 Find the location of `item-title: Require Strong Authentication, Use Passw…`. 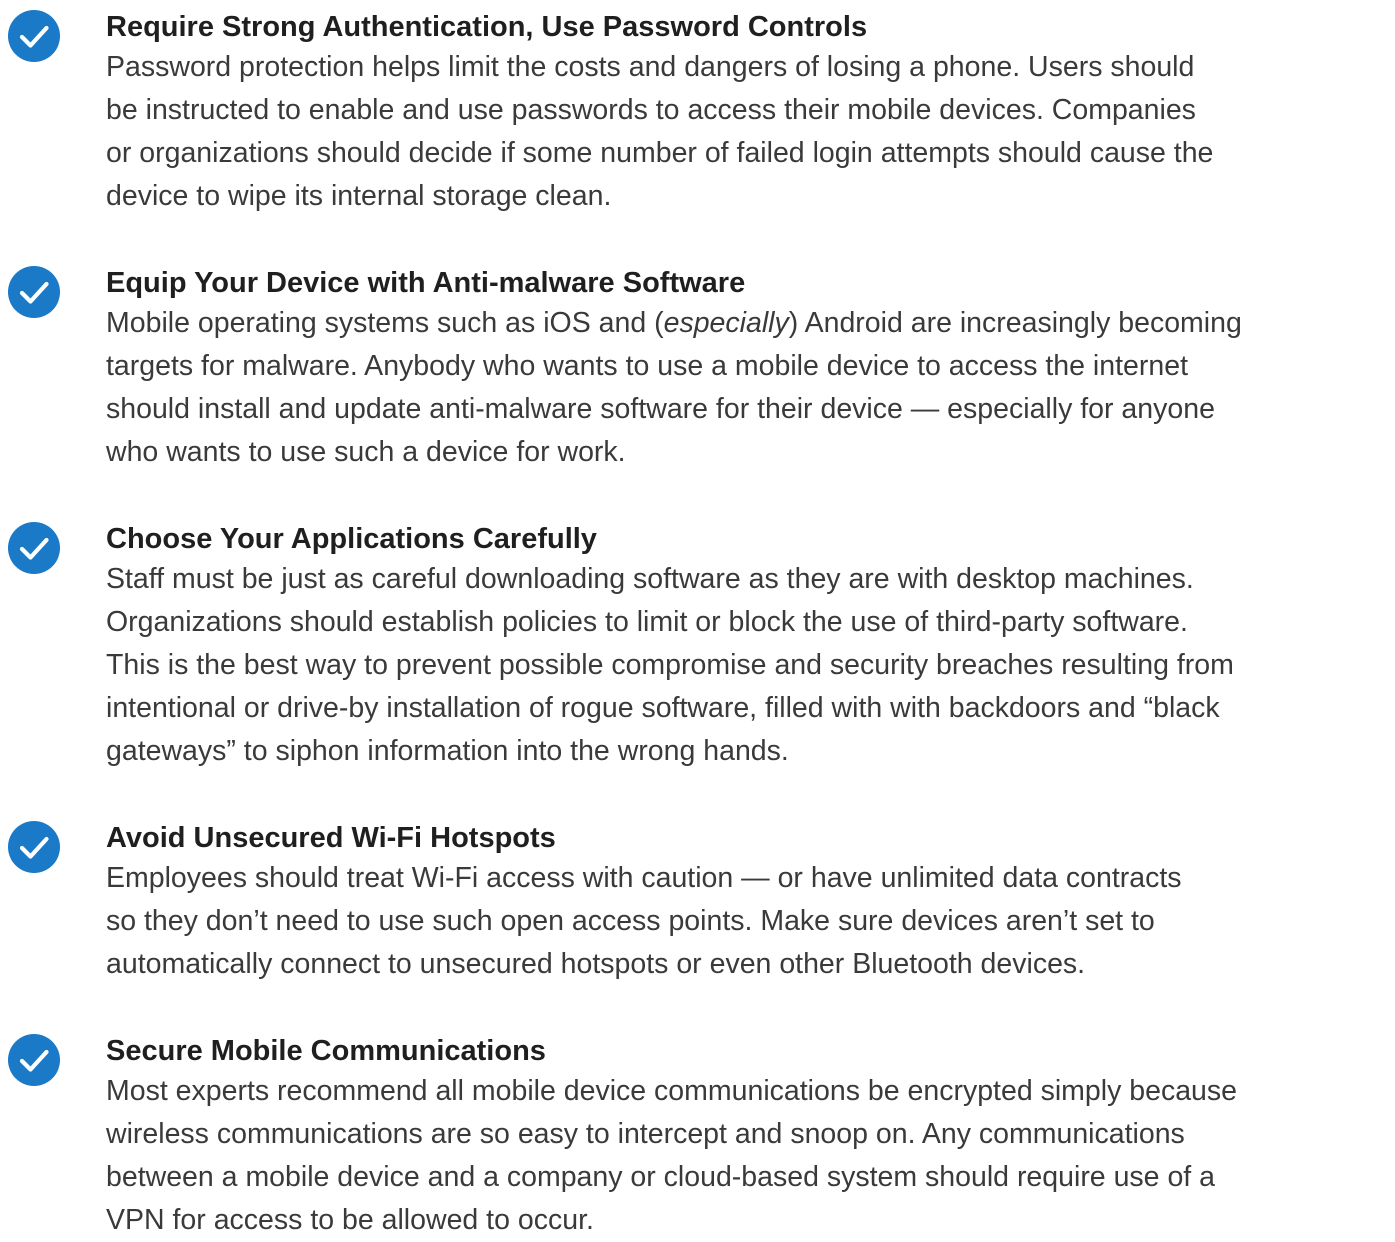

item-title: Require Strong Authentication, Use Passw… is located at coordinates (487, 27).